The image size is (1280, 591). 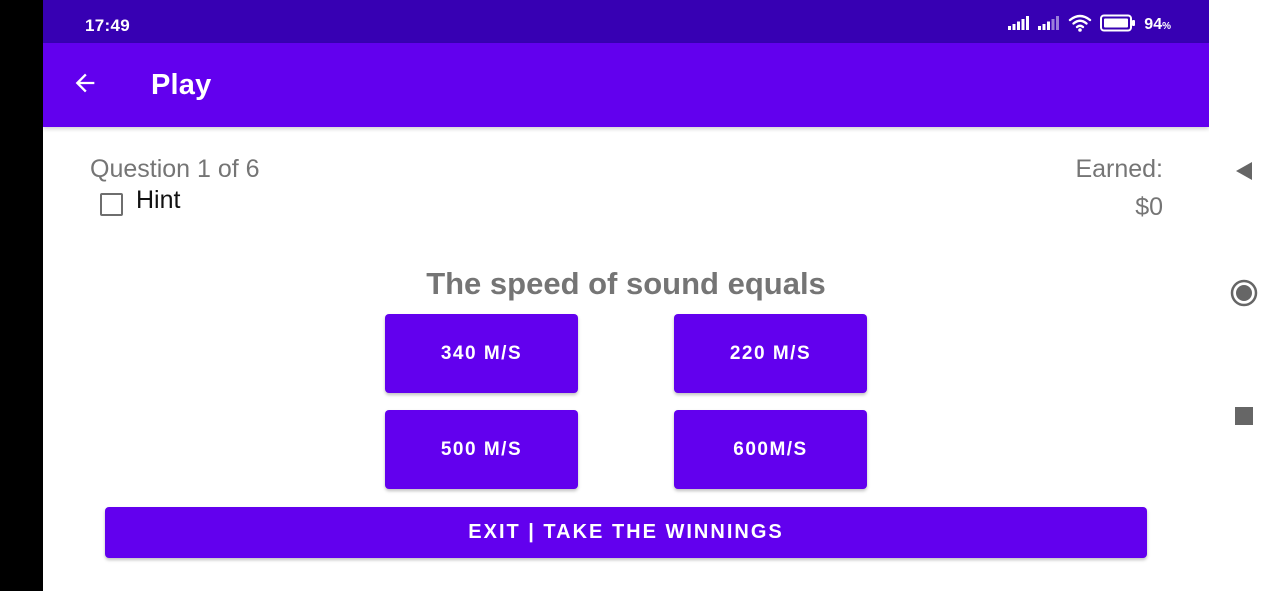 I want to click on back-triangle-icon, so click(x=1244, y=173).